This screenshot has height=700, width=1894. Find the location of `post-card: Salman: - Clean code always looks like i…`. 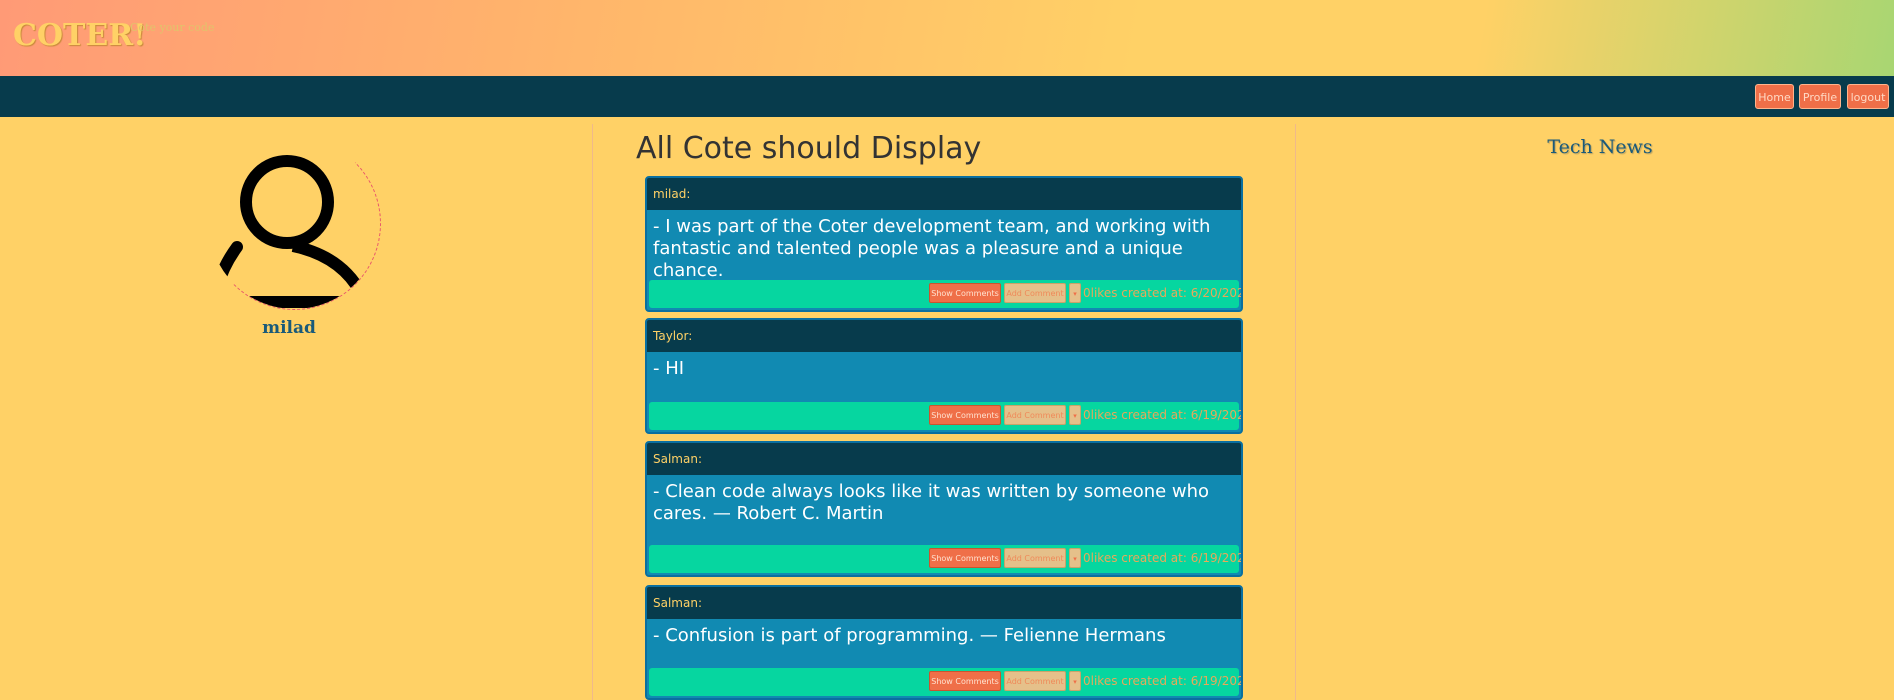

post-card: Salman: - Clean code always looks like i… is located at coordinates (944, 509).